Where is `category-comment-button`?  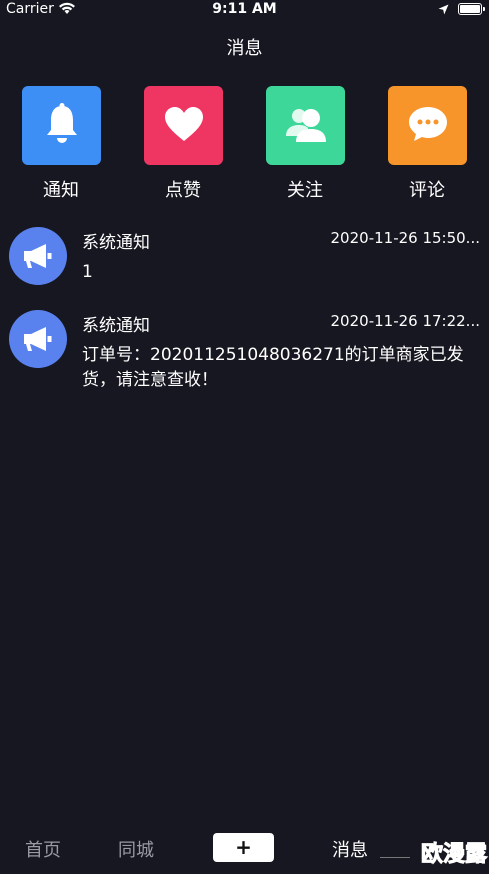
category-comment-button is located at coordinates (427, 125).